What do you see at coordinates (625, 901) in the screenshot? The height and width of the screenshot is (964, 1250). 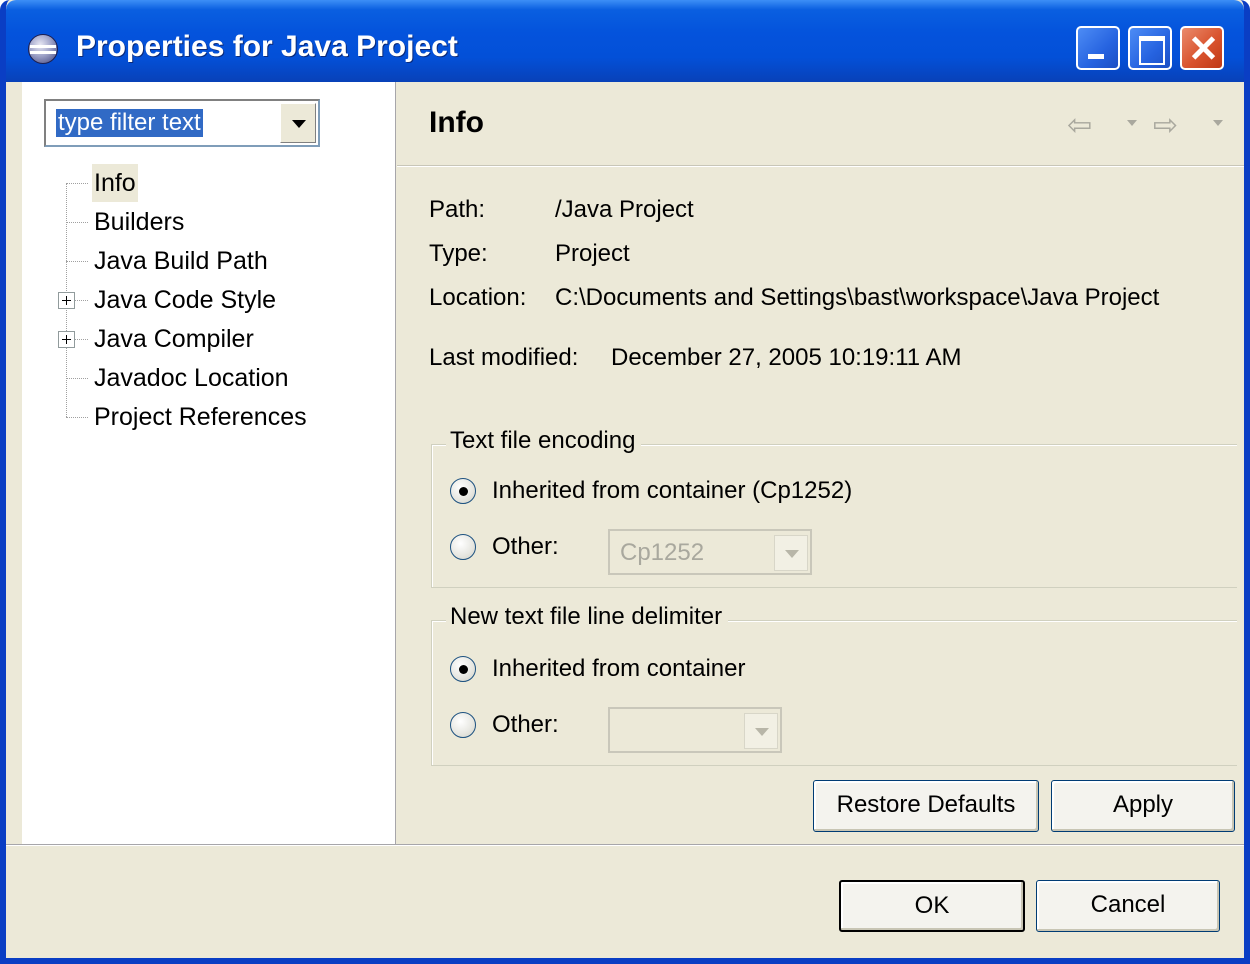 I see `dialog-footer: OK Cancel` at bounding box center [625, 901].